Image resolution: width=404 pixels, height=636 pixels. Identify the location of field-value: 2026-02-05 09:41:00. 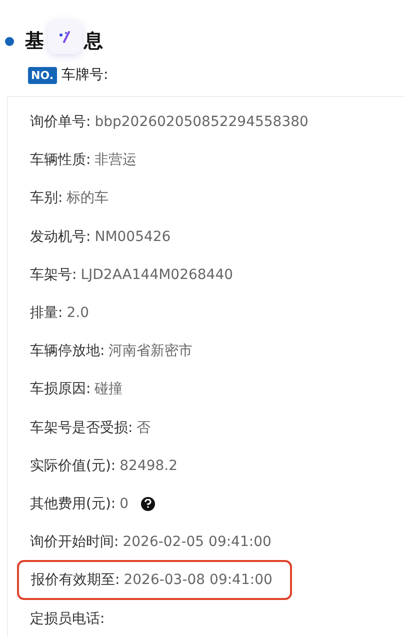
(197, 542).